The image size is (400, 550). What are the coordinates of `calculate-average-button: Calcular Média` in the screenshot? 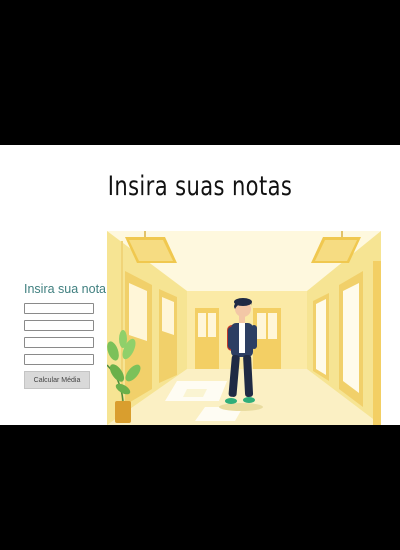 It's located at (57, 380).